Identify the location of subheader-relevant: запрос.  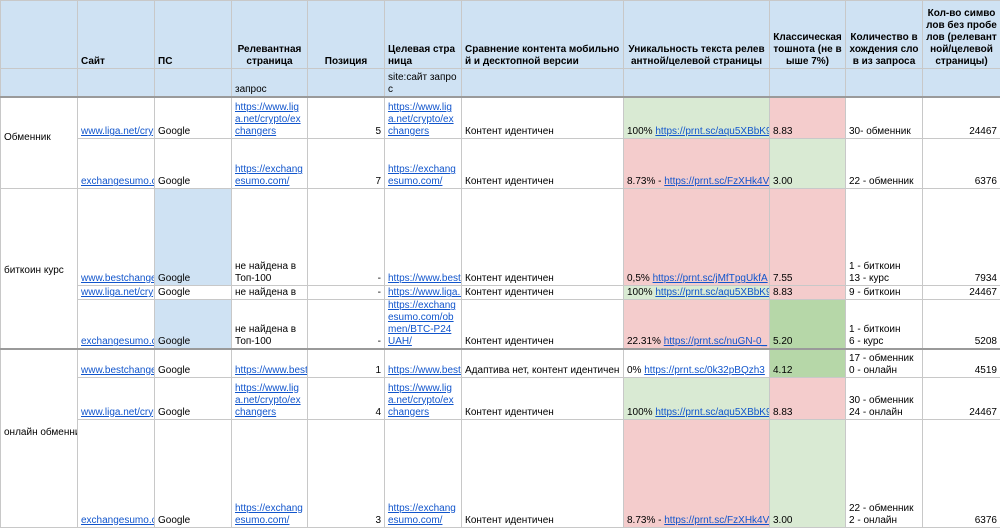
(269, 82).